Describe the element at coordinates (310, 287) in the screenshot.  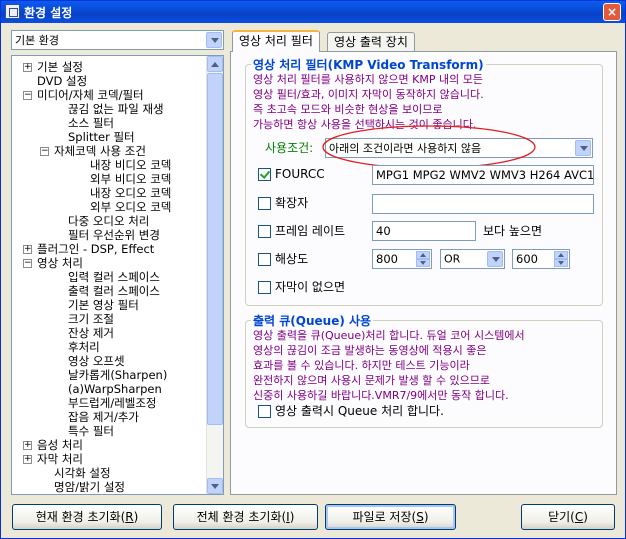
I see `no-subtitle-label: 자막이 없으면` at that location.